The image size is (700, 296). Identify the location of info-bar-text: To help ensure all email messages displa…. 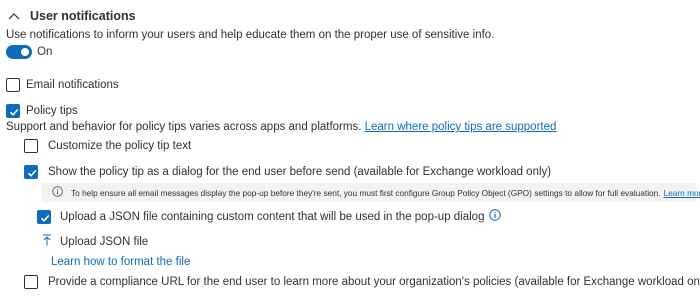
(366, 192).